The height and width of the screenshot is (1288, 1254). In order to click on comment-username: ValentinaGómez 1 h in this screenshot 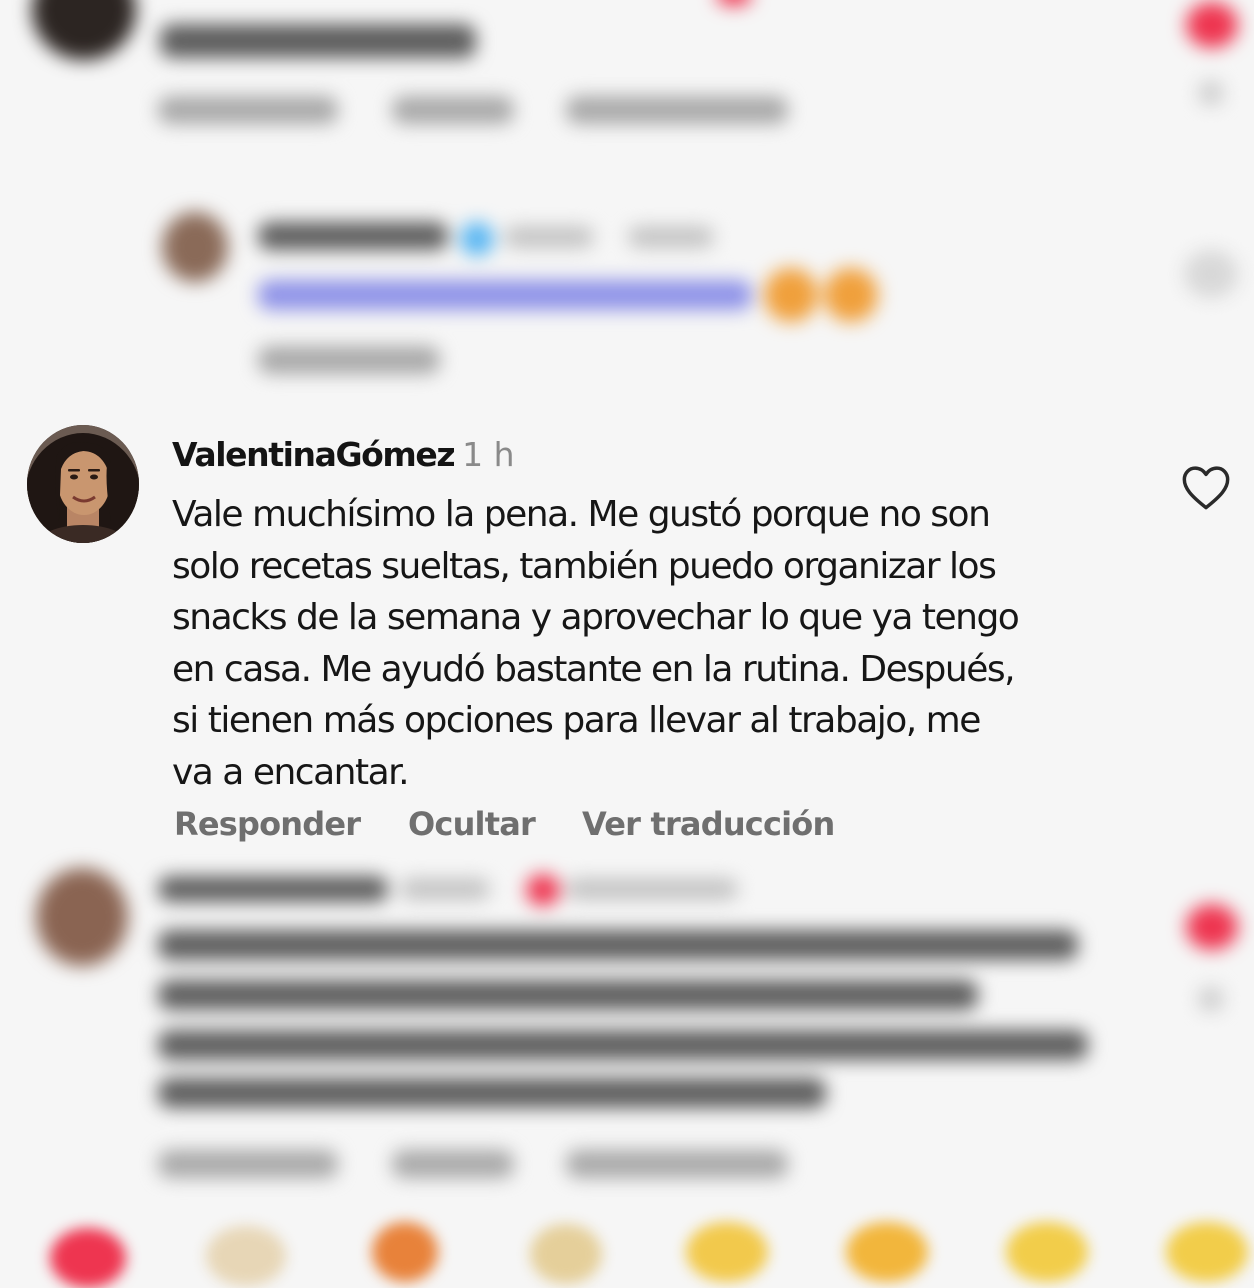, I will do `click(343, 454)`.